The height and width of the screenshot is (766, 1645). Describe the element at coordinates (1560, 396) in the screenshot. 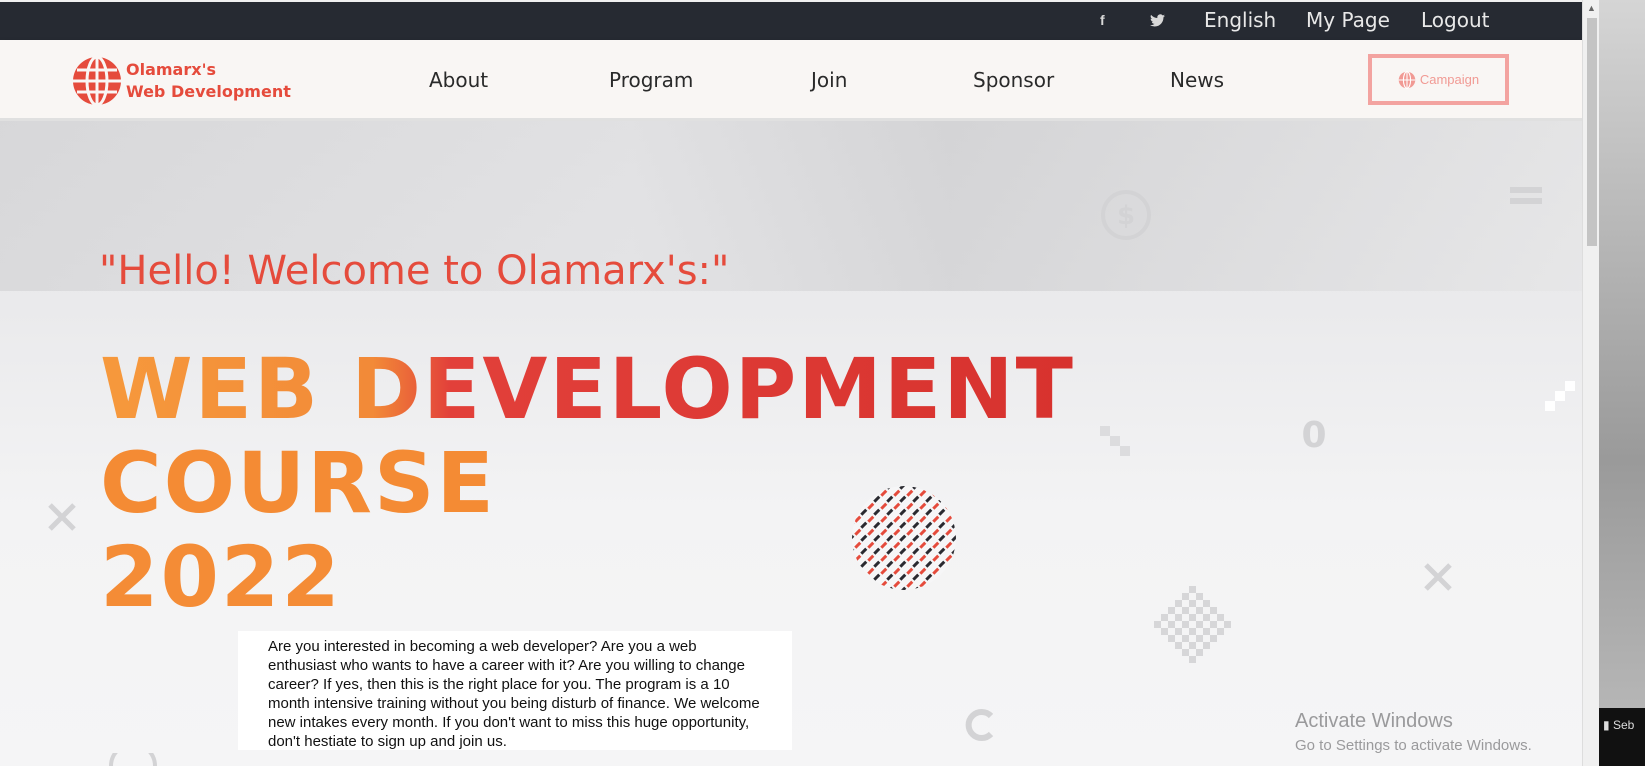

I see `stair-squares-right-icon` at that location.